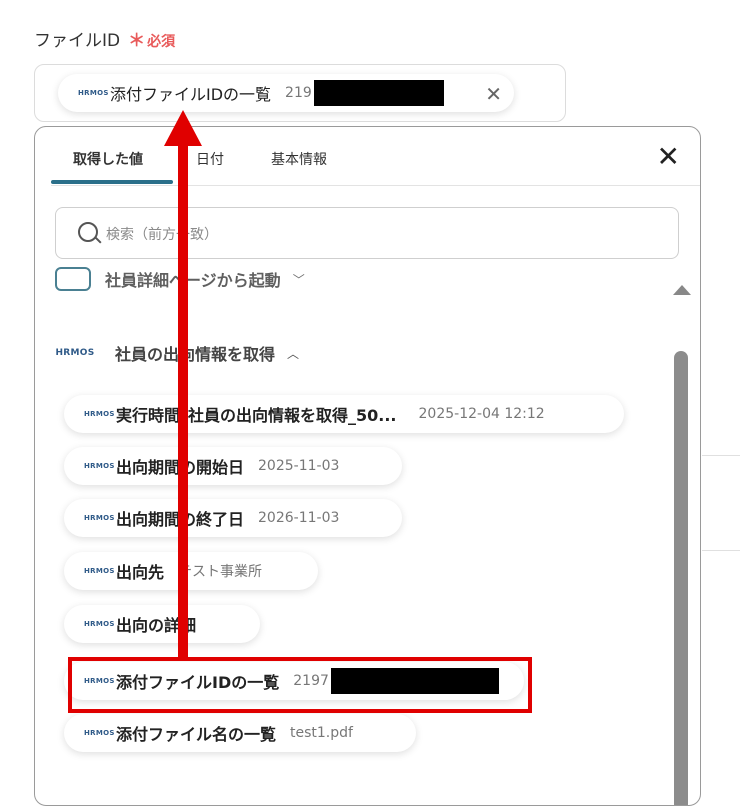  Describe the element at coordinates (162, 235) in the screenshot. I see `search-placeholder: 検索（前方一致）` at that location.